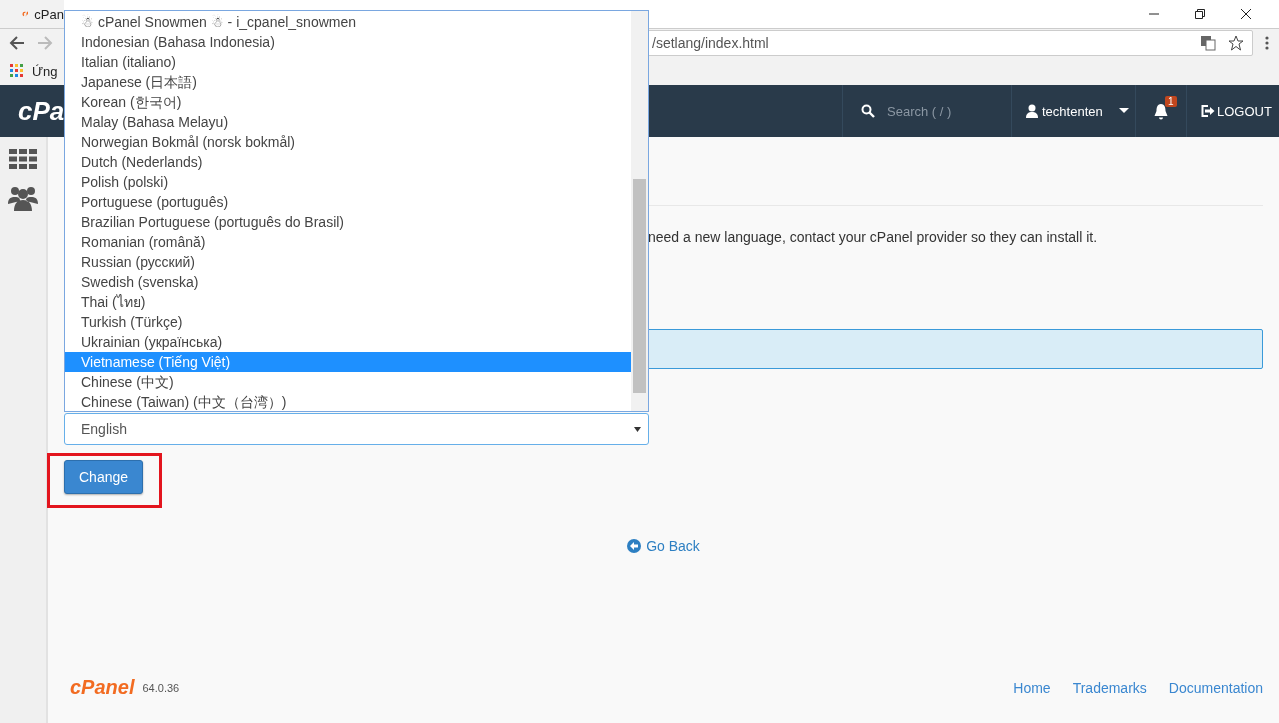 This screenshot has height=723, width=1279. What do you see at coordinates (1200, 14) in the screenshot?
I see `restore-icon` at bounding box center [1200, 14].